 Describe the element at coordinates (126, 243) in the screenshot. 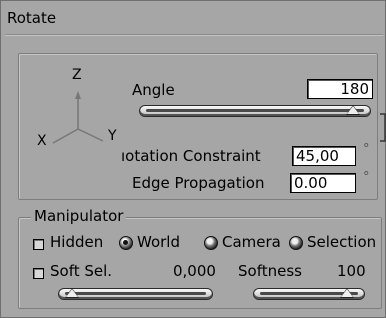

I see `world-radio` at that location.